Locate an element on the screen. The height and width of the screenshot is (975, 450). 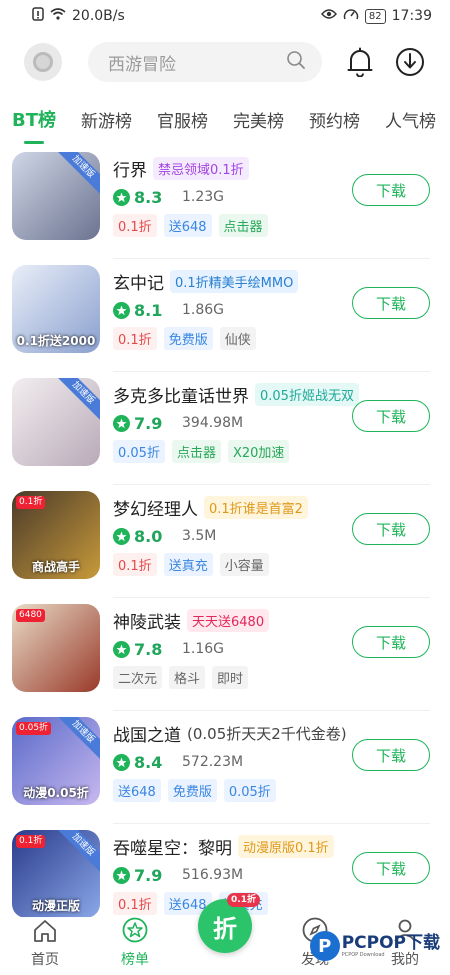
game-tag: 送真充 is located at coordinates (188, 564).